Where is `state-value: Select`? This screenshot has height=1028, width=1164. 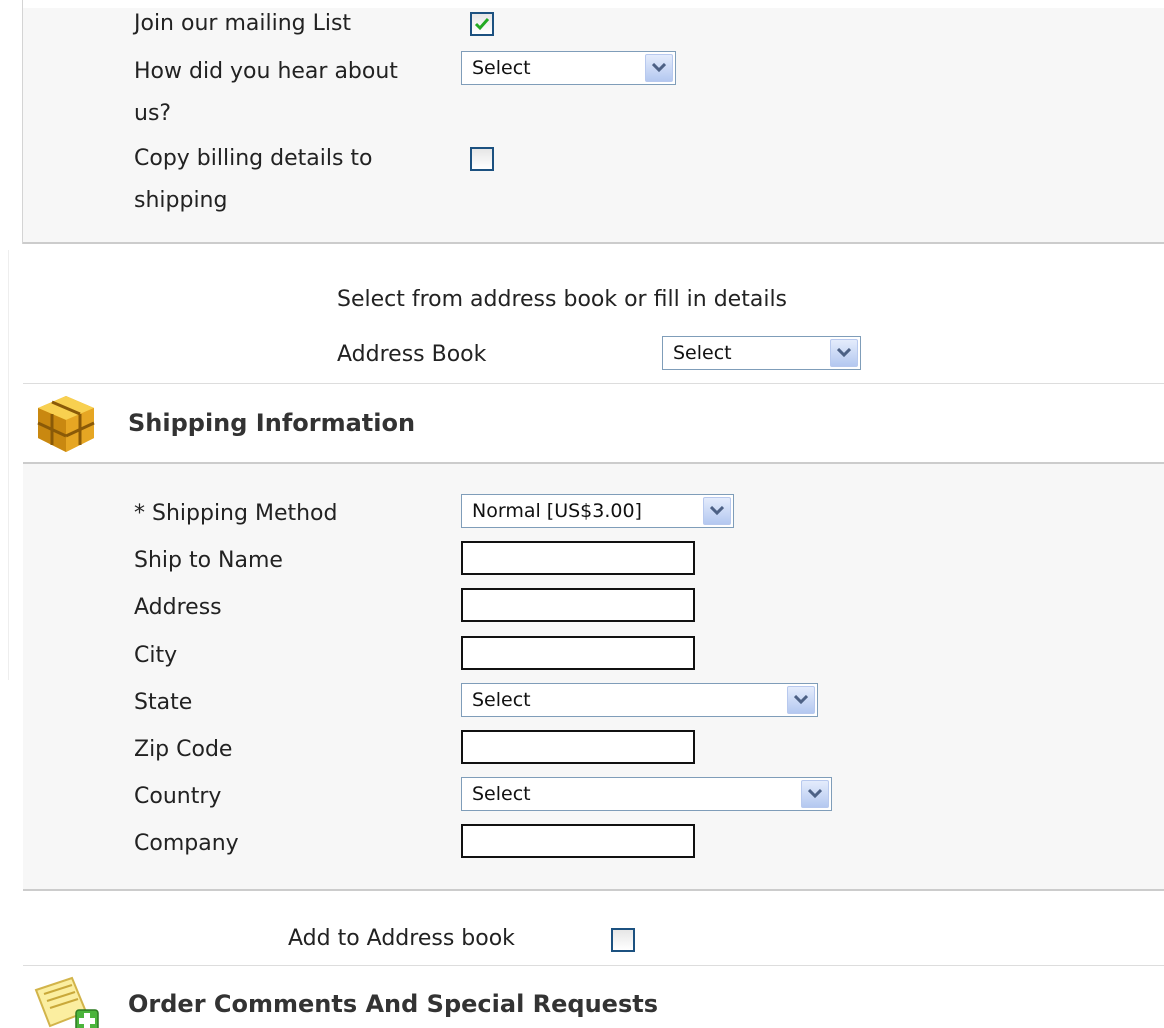
state-value: Select is located at coordinates (501, 700).